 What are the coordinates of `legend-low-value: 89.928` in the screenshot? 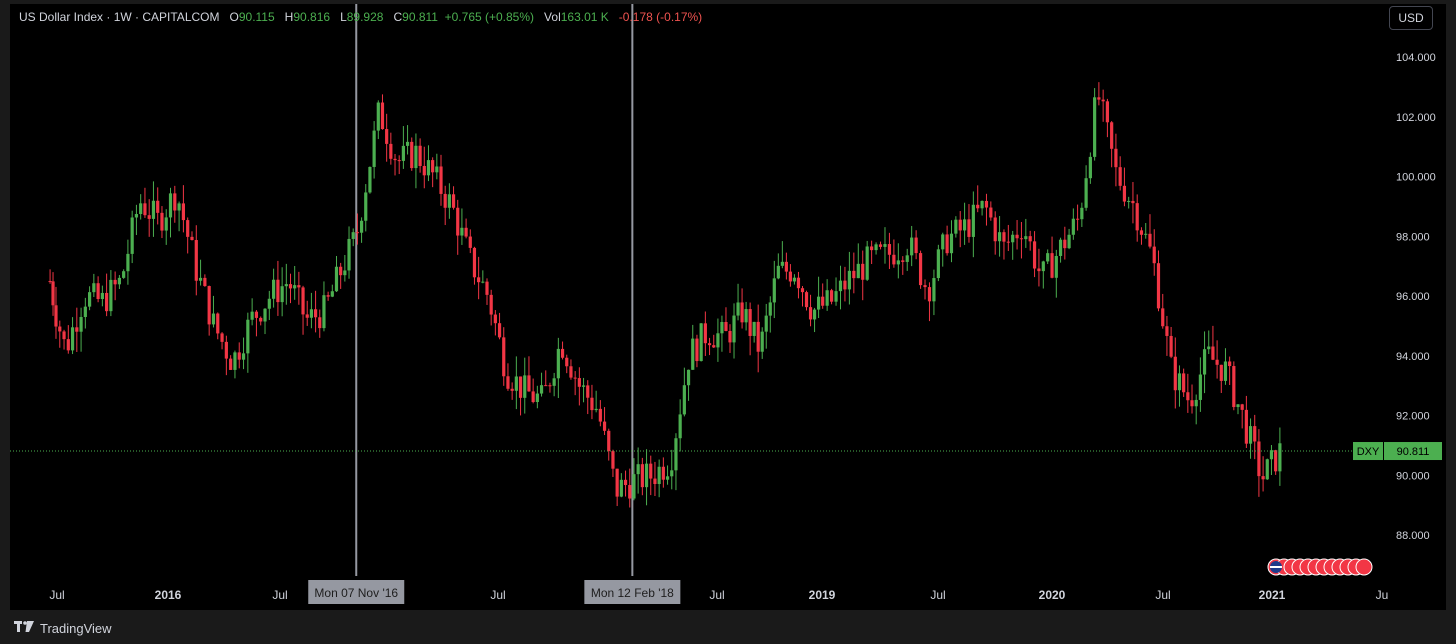 It's located at (365, 17).